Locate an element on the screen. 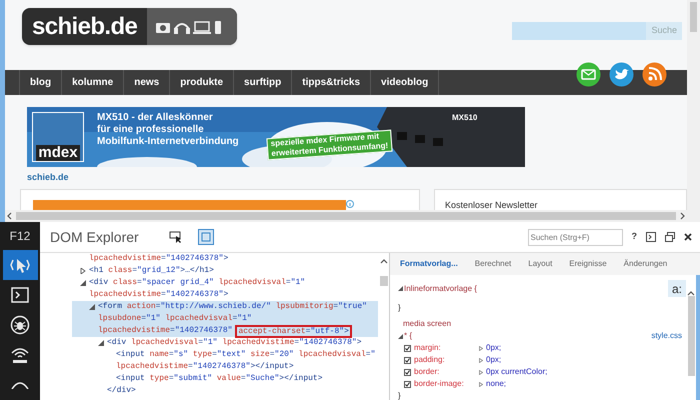 The width and height of the screenshot is (700, 400). code-line: <div class="spacer grid_4" lpcachedvisval="1" is located at coordinates (197, 283).